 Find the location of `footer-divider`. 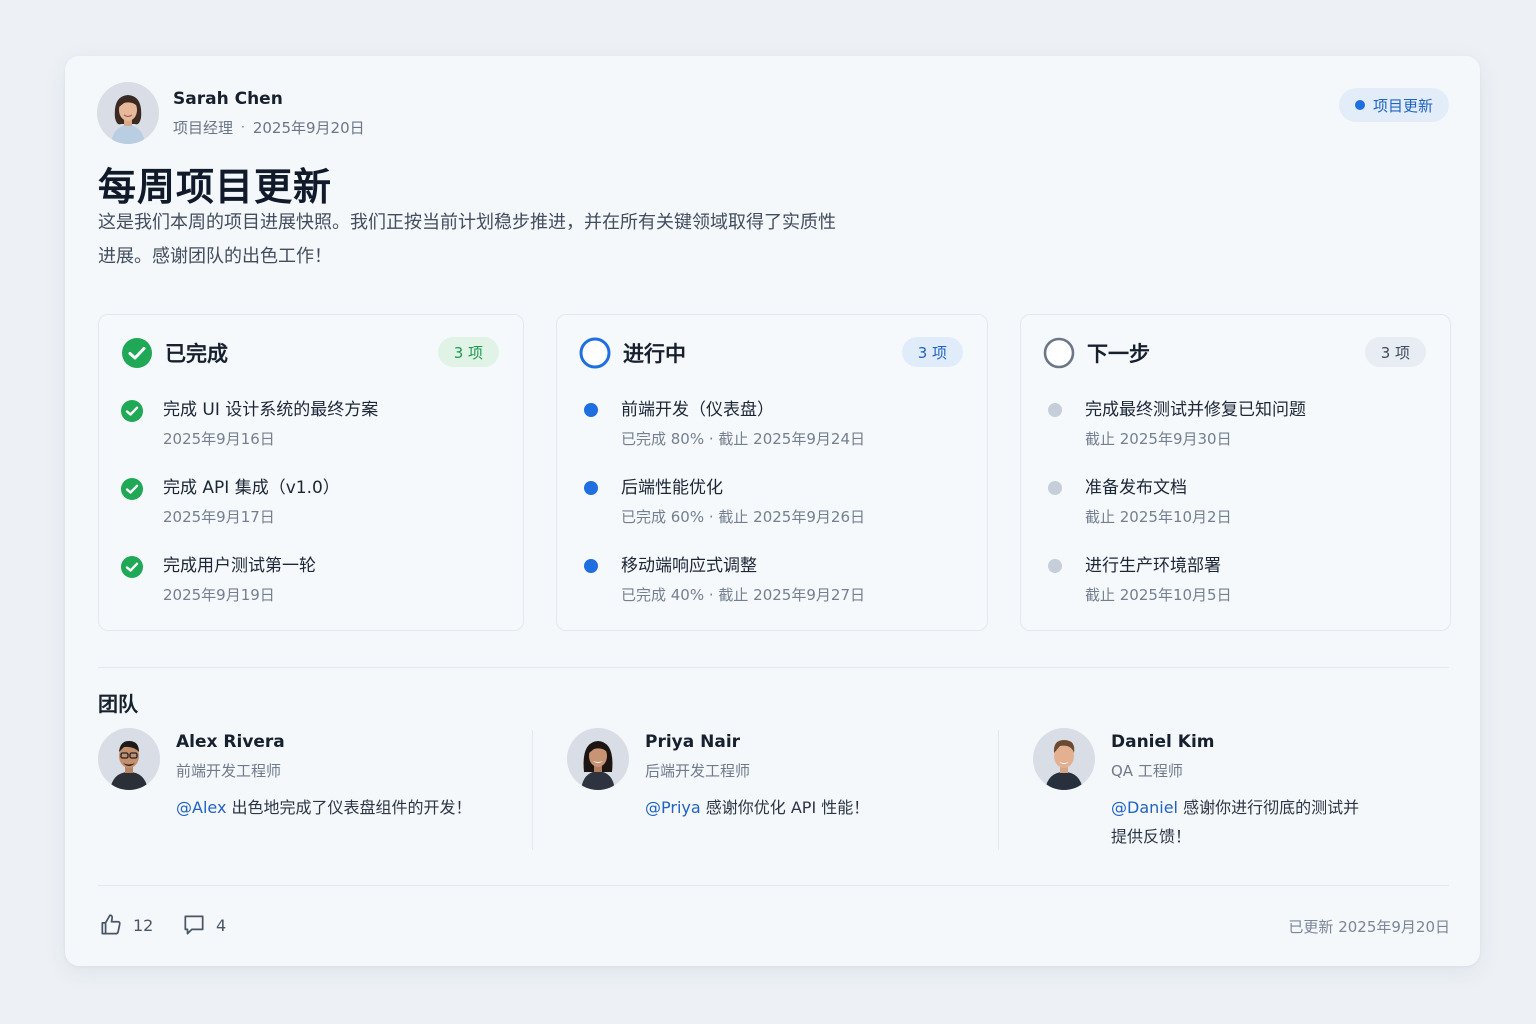

footer-divider is located at coordinates (773, 885).